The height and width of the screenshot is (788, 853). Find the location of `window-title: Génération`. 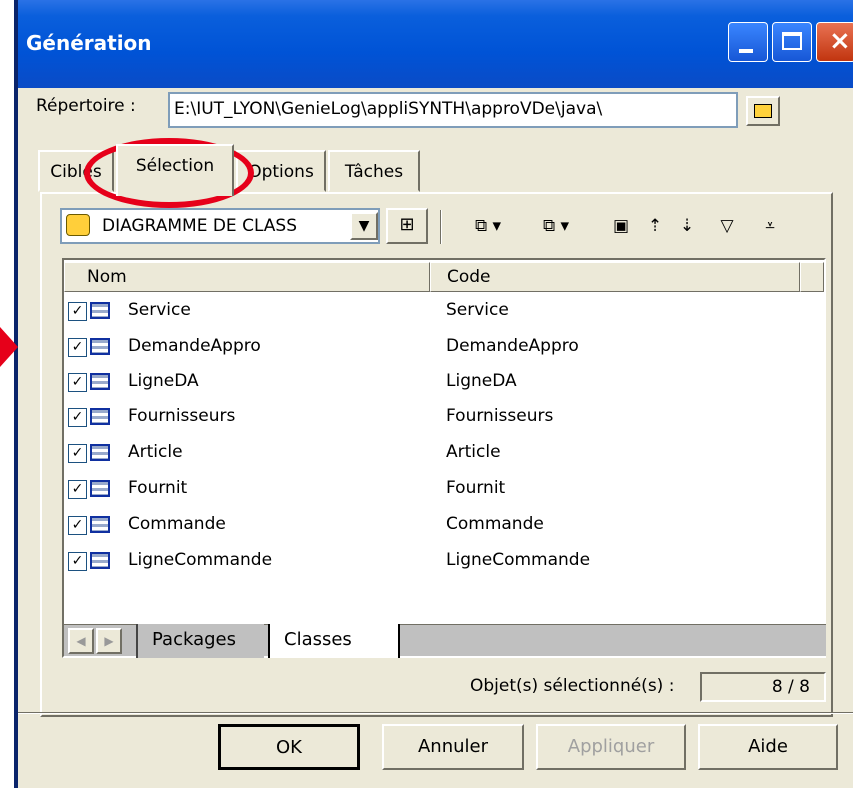

window-title: Génération is located at coordinates (89, 43).